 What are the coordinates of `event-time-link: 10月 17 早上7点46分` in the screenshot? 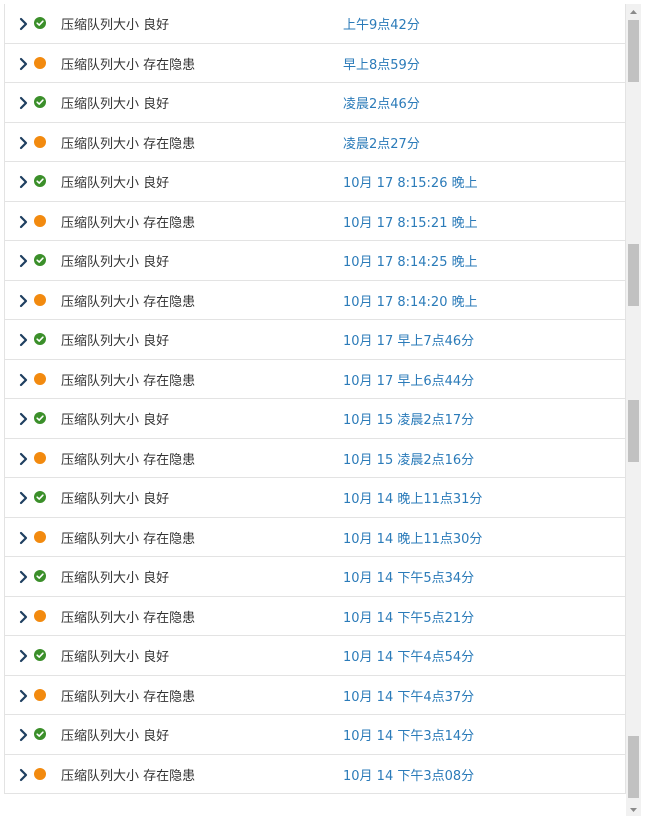 It's located at (408, 339).